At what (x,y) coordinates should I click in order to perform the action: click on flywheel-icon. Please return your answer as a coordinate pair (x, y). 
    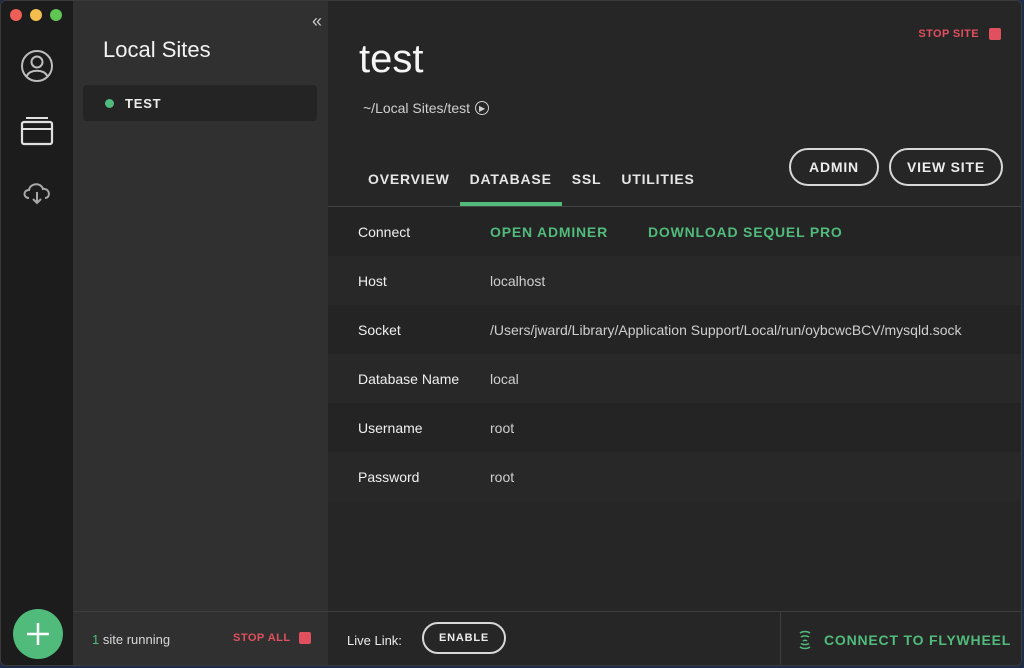
    Looking at the image, I should click on (805, 640).